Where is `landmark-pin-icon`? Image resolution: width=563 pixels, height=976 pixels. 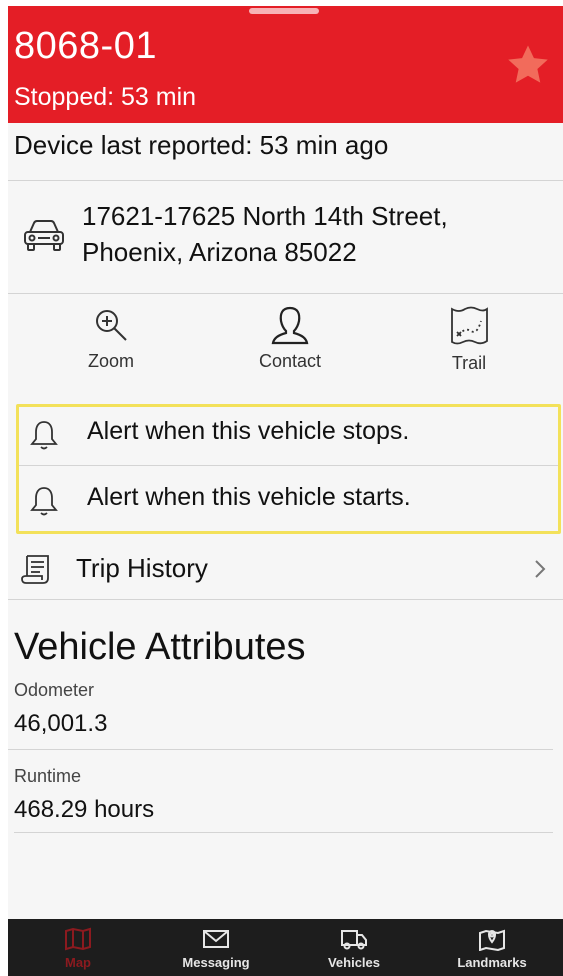 landmark-pin-icon is located at coordinates (492, 940).